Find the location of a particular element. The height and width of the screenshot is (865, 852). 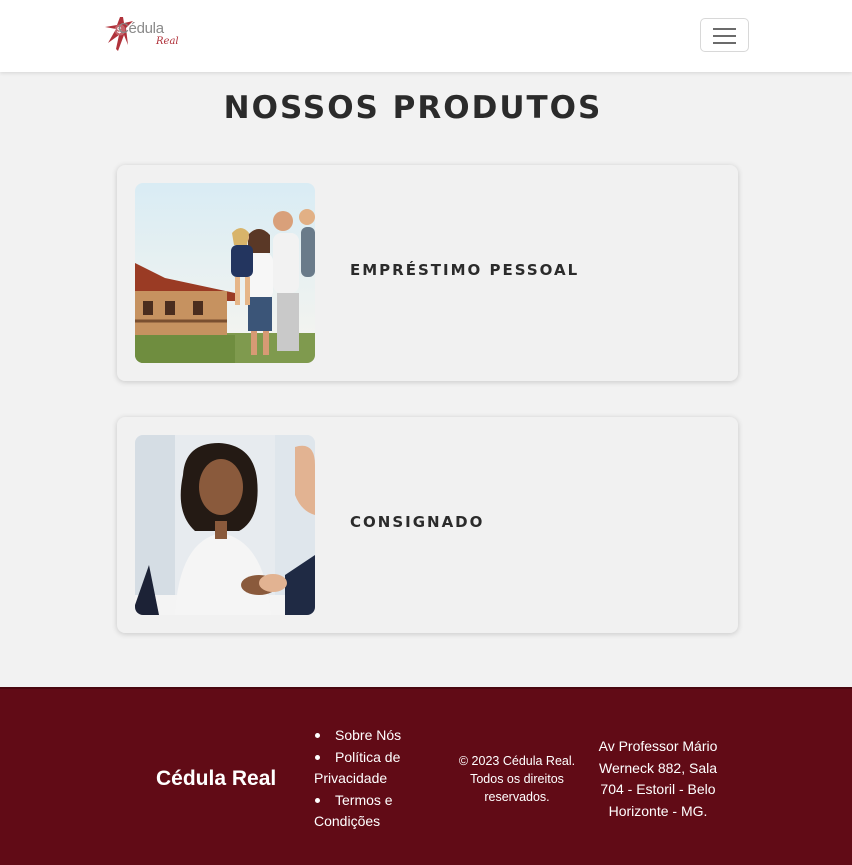

footer-brand: Cédula Real is located at coordinates (216, 778).